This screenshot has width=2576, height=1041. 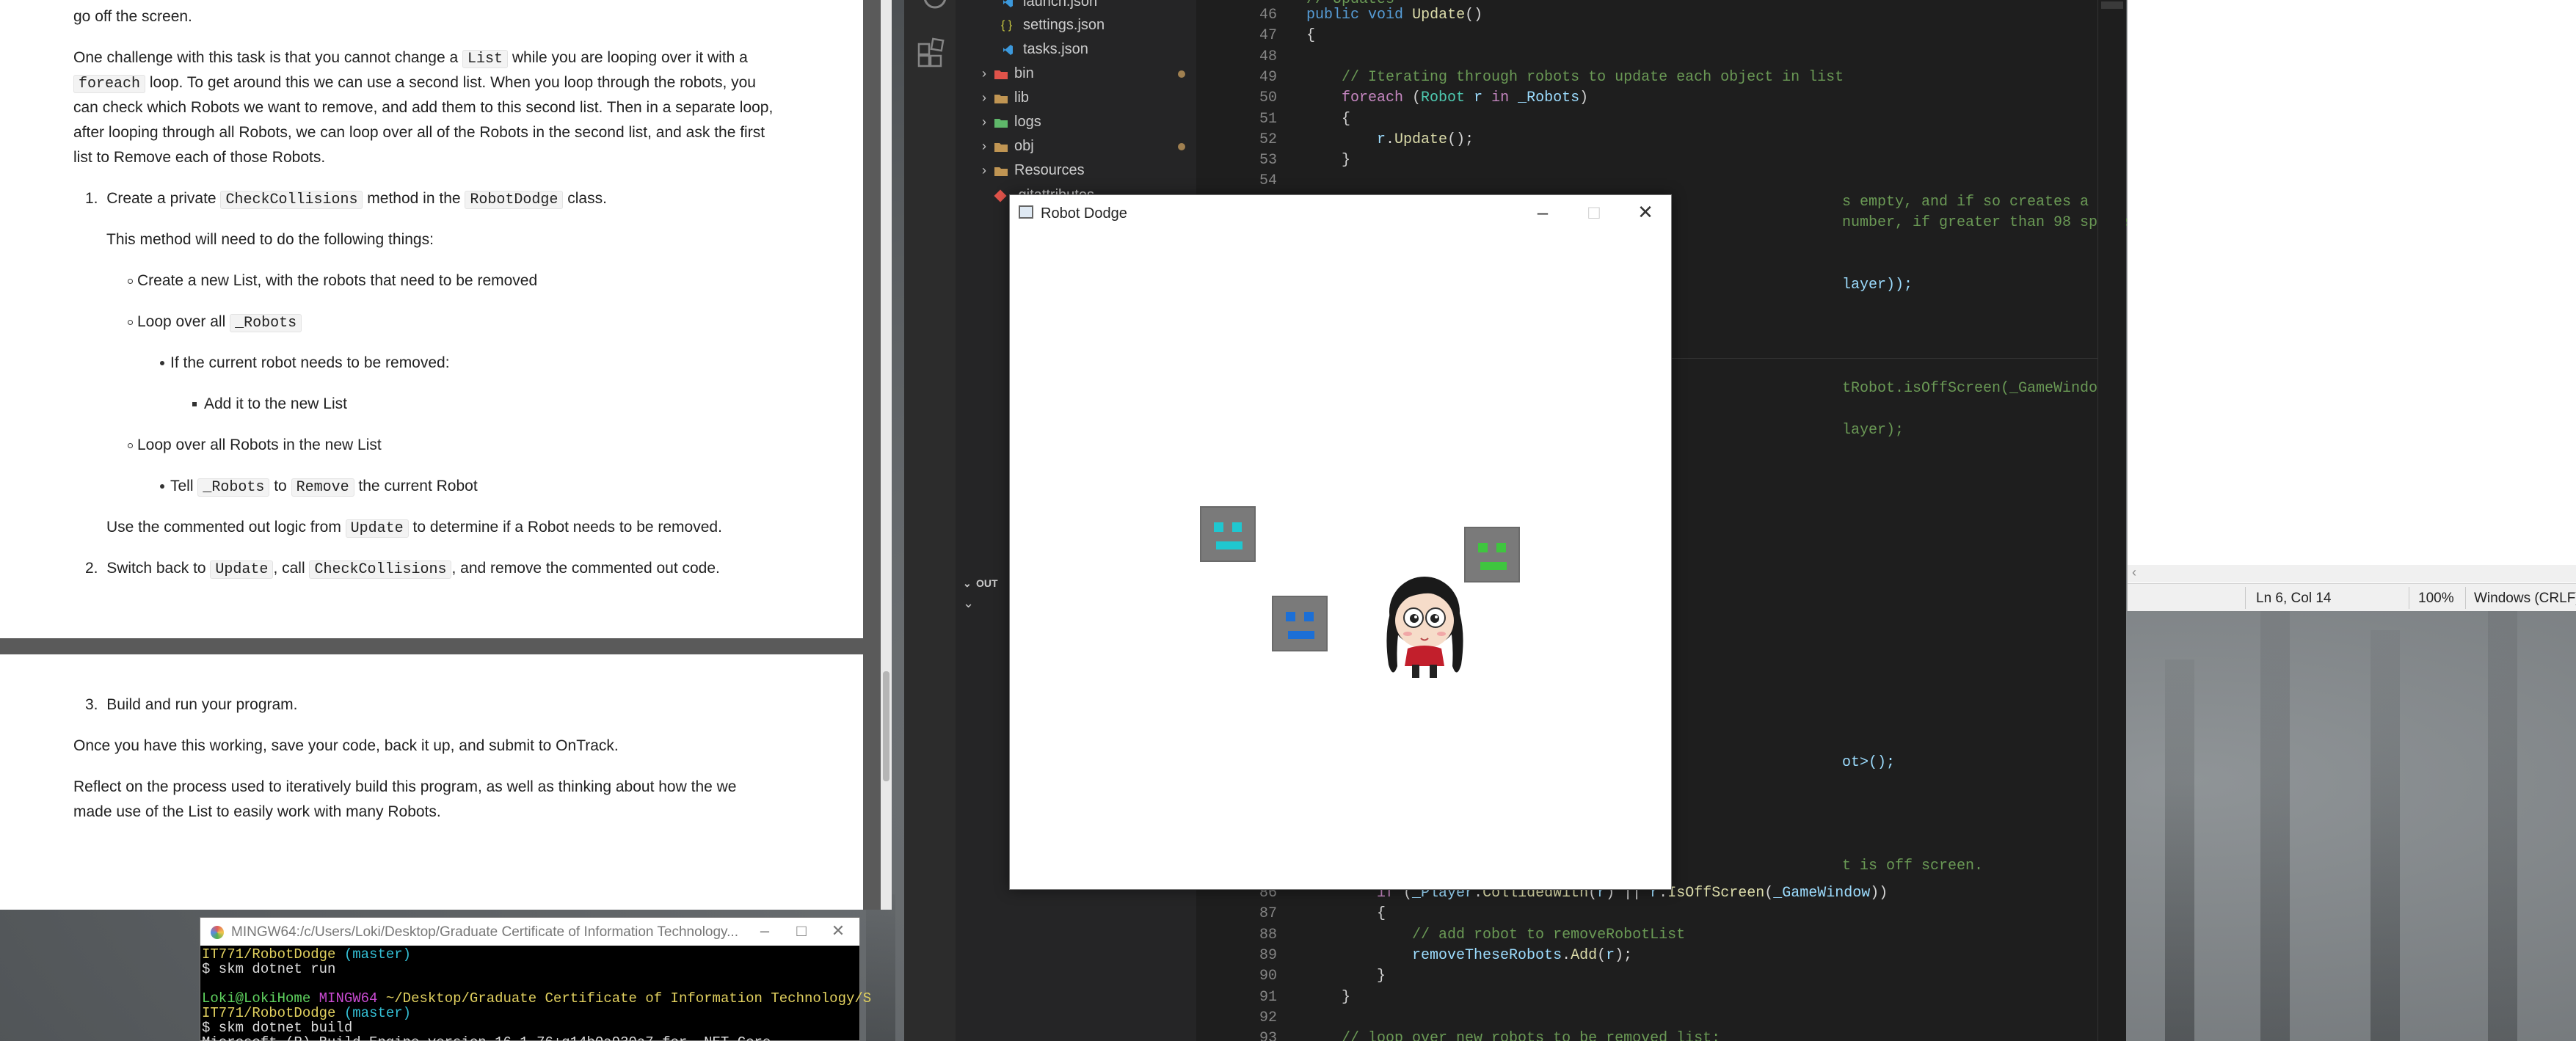 I want to click on doc-text: list to Remove each of those Robots., so click(x=199, y=157).